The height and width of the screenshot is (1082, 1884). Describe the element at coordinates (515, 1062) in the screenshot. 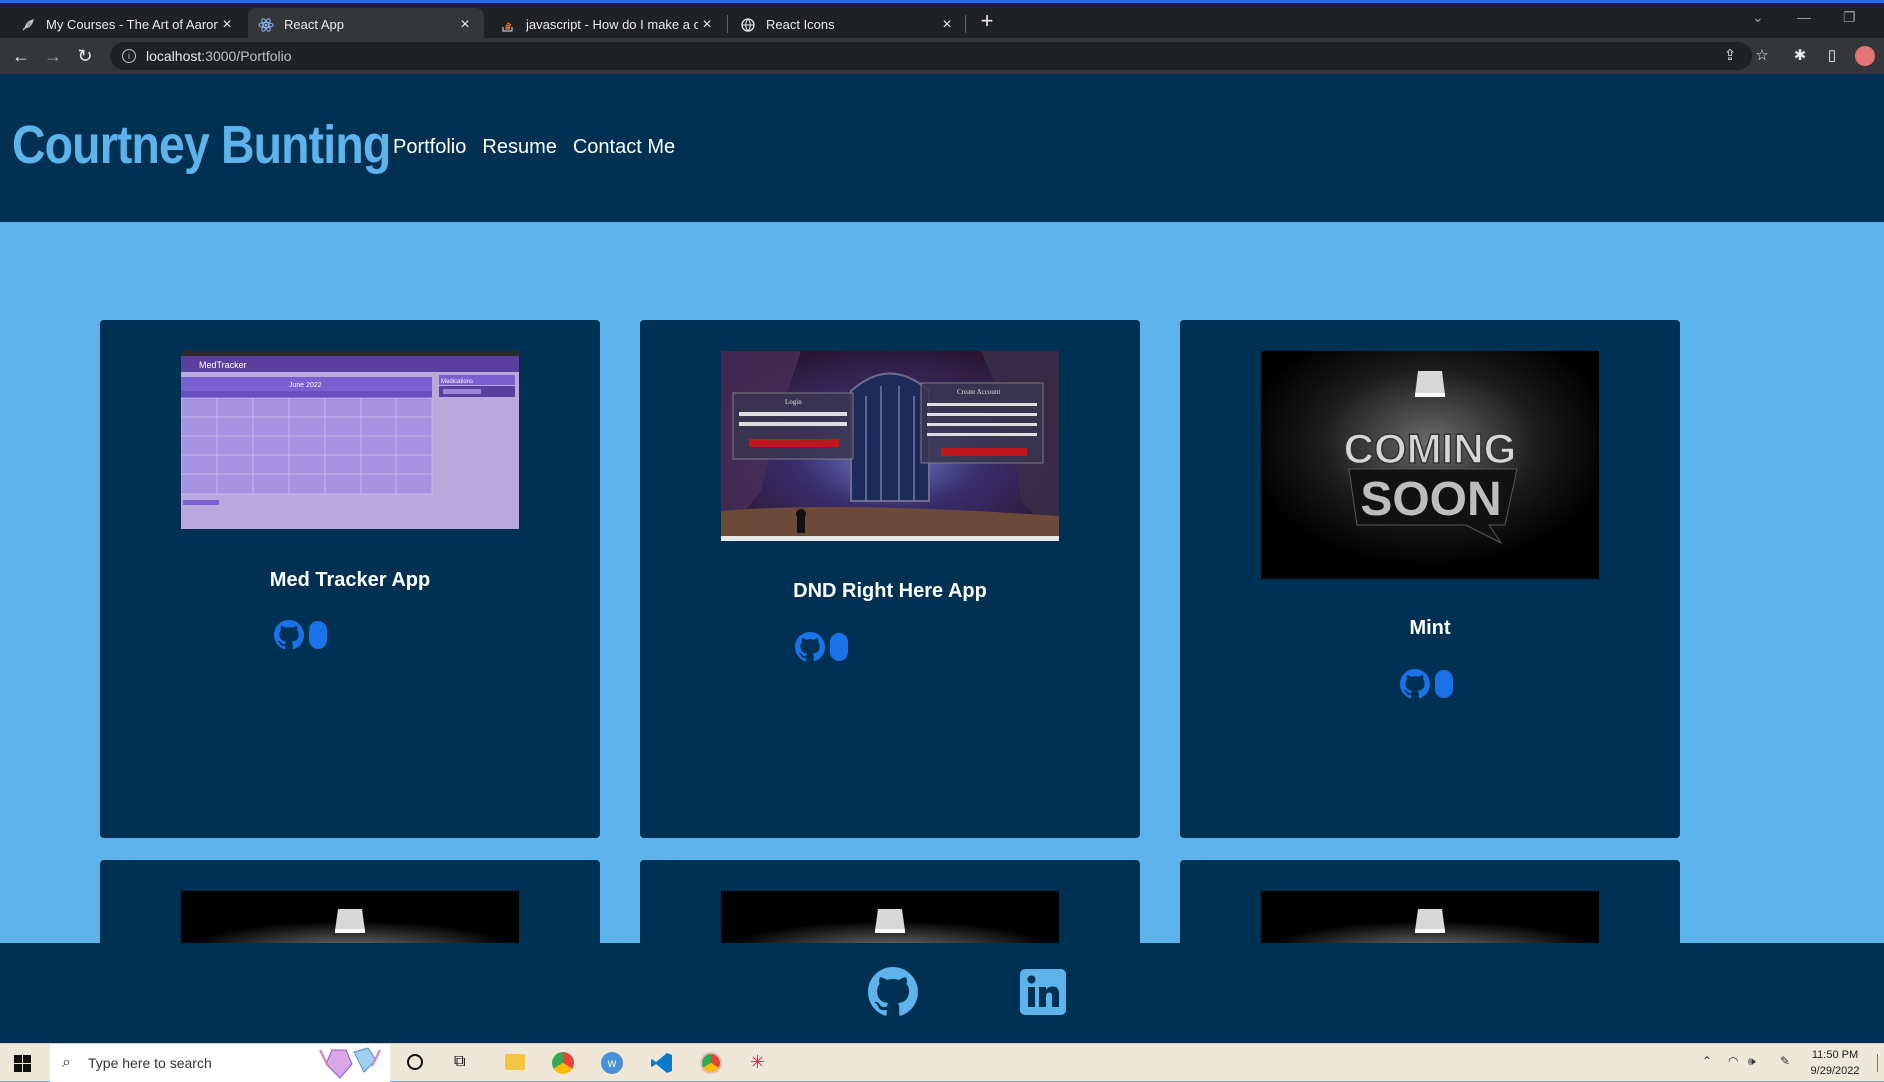

I see `file-explorer-icon` at that location.